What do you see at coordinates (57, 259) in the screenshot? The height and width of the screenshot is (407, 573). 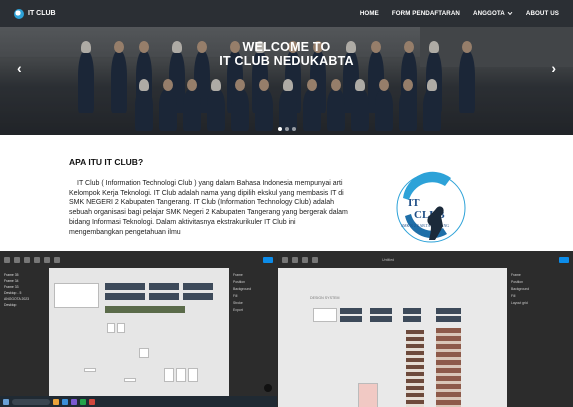 I see `text-tool-icon` at bounding box center [57, 259].